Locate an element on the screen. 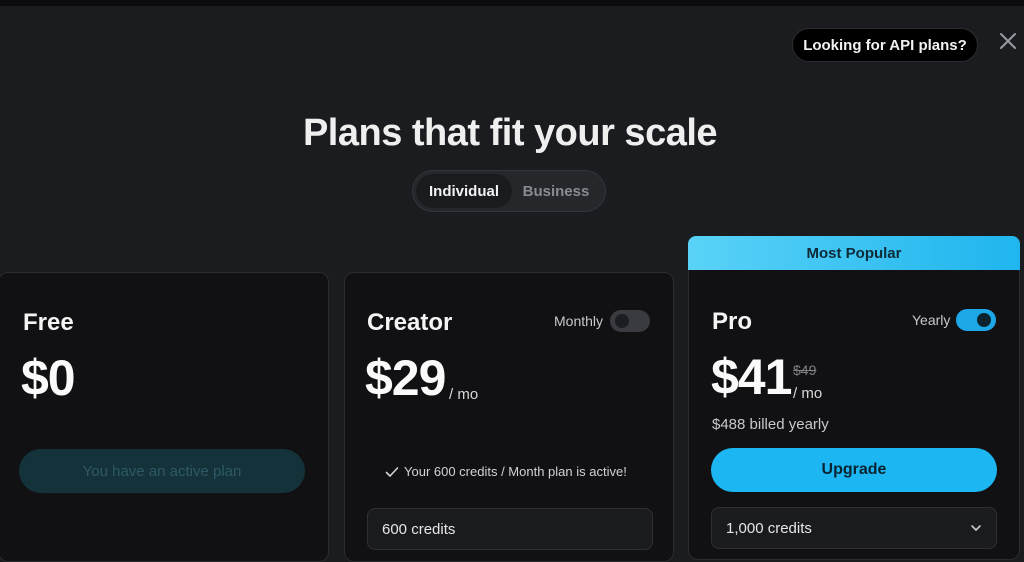 The image size is (1024, 562). active-plan-button: You have an active plan is located at coordinates (162, 471).